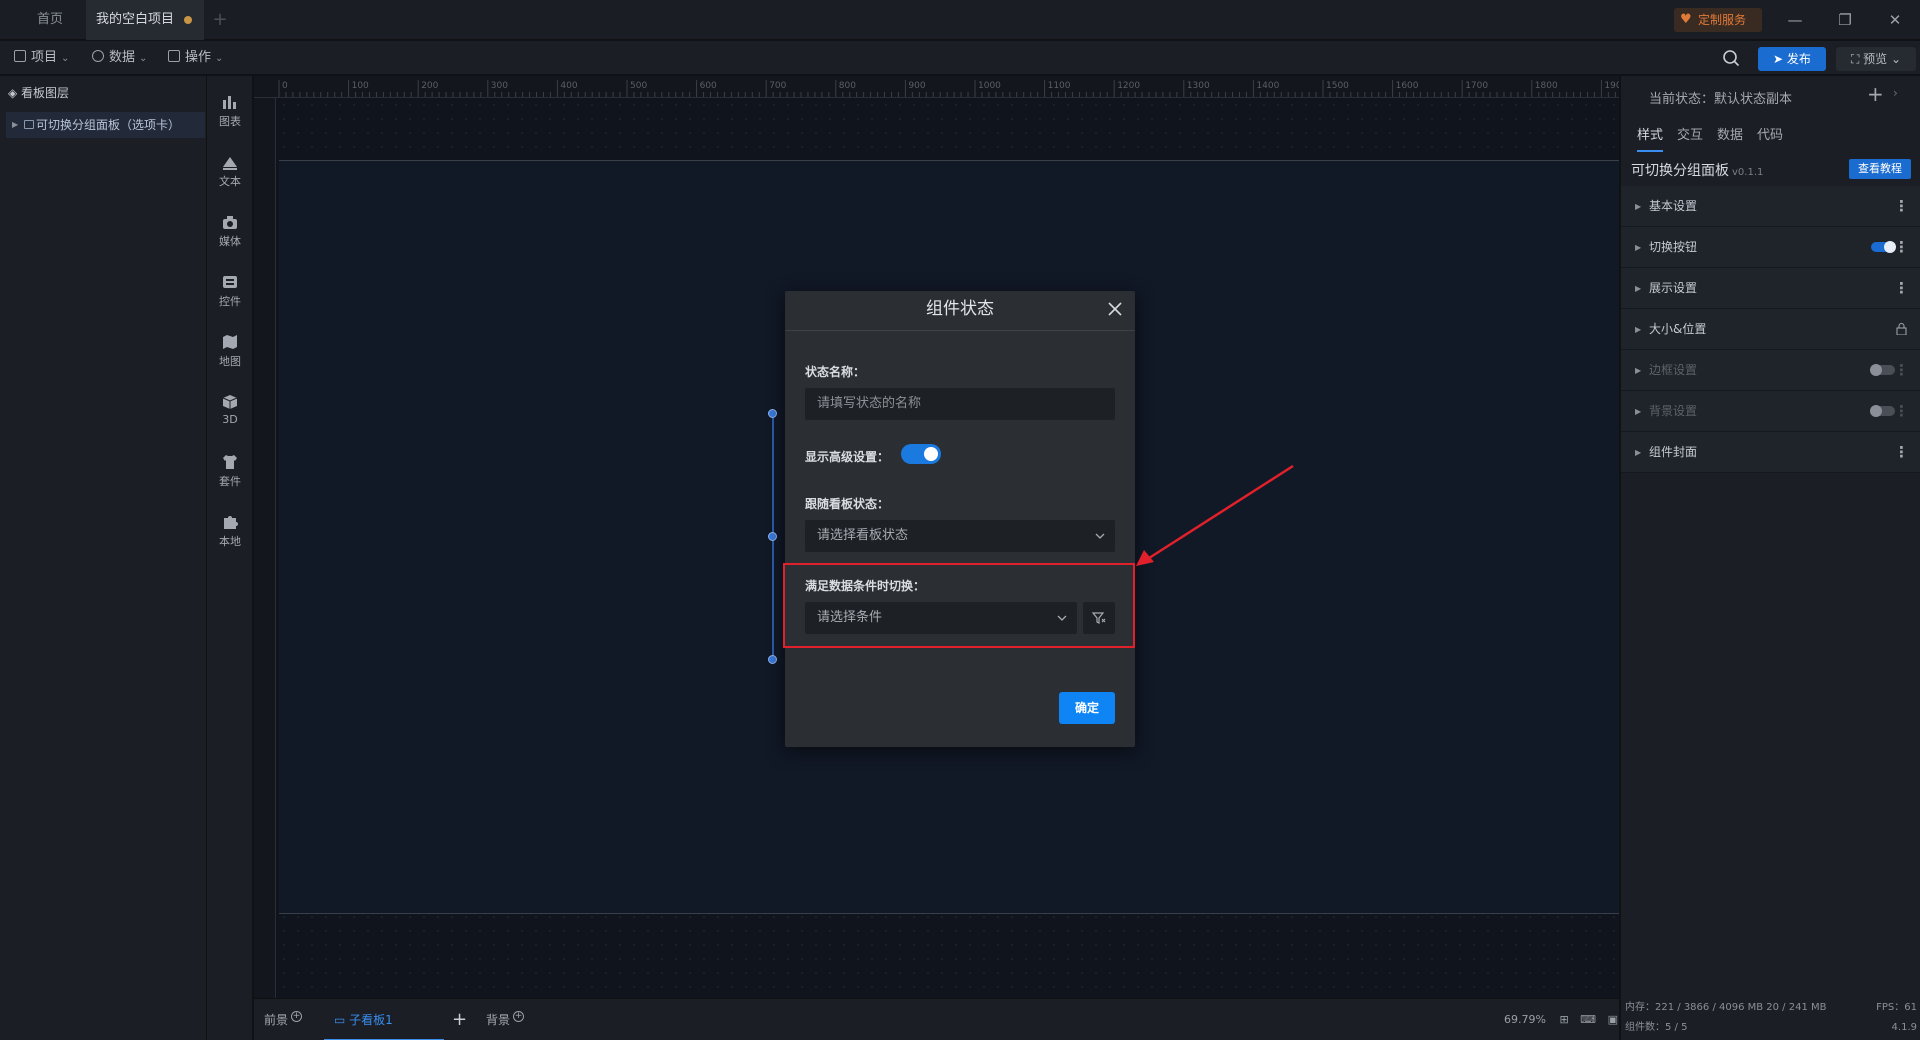 Image resolution: width=1920 pixels, height=1040 pixels. I want to click on tab-foreground: 前景 +, so click(283, 1019).